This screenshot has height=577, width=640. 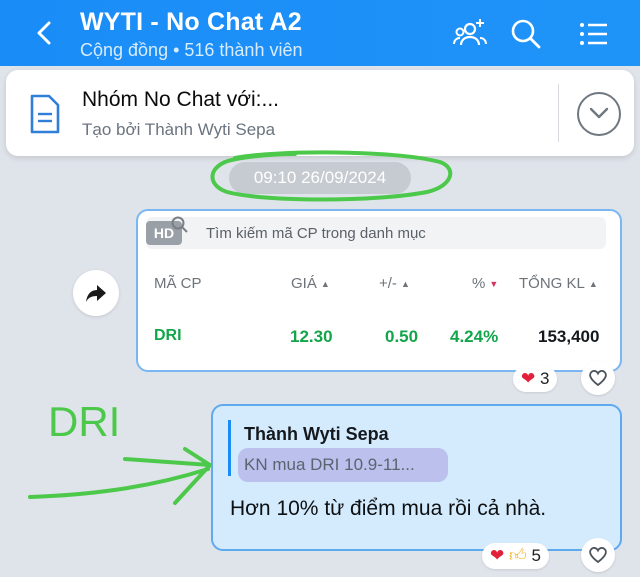 I want to click on menu-button, so click(x=594, y=34).